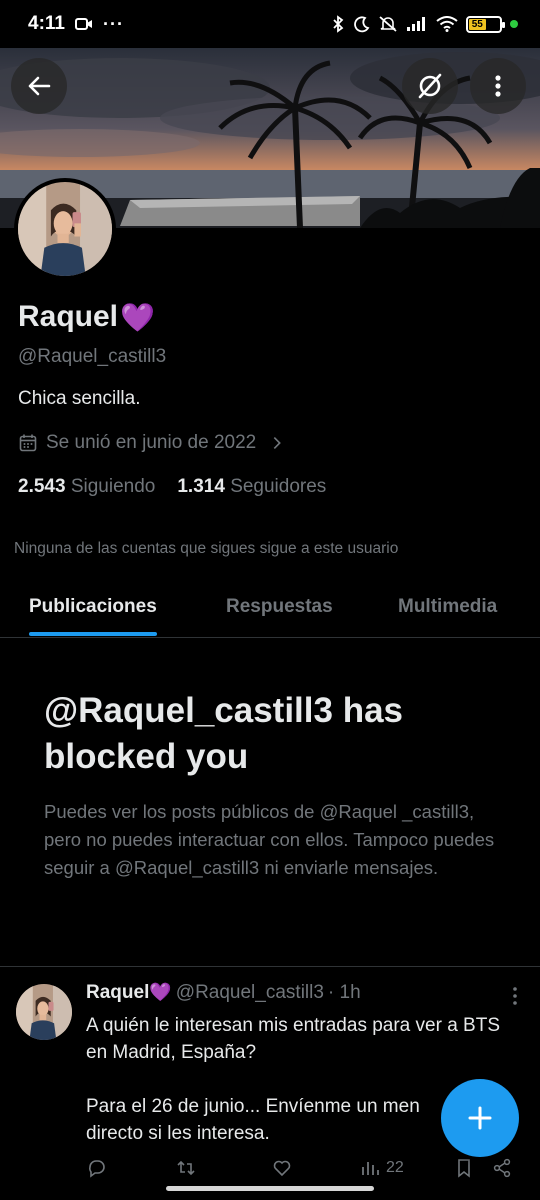 The image size is (540, 1200). Describe the element at coordinates (93, 634) in the screenshot. I see `active-tab-indicator` at that location.